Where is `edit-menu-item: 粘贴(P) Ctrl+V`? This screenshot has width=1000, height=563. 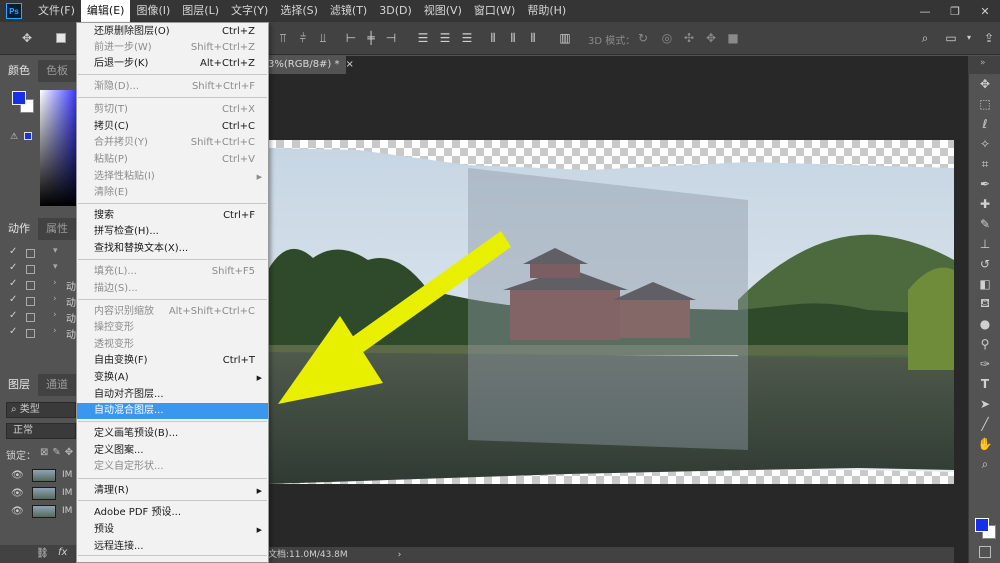
edit-menu-item: 粘贴(P) Ctrl+V is located at coordinates (172, 160).